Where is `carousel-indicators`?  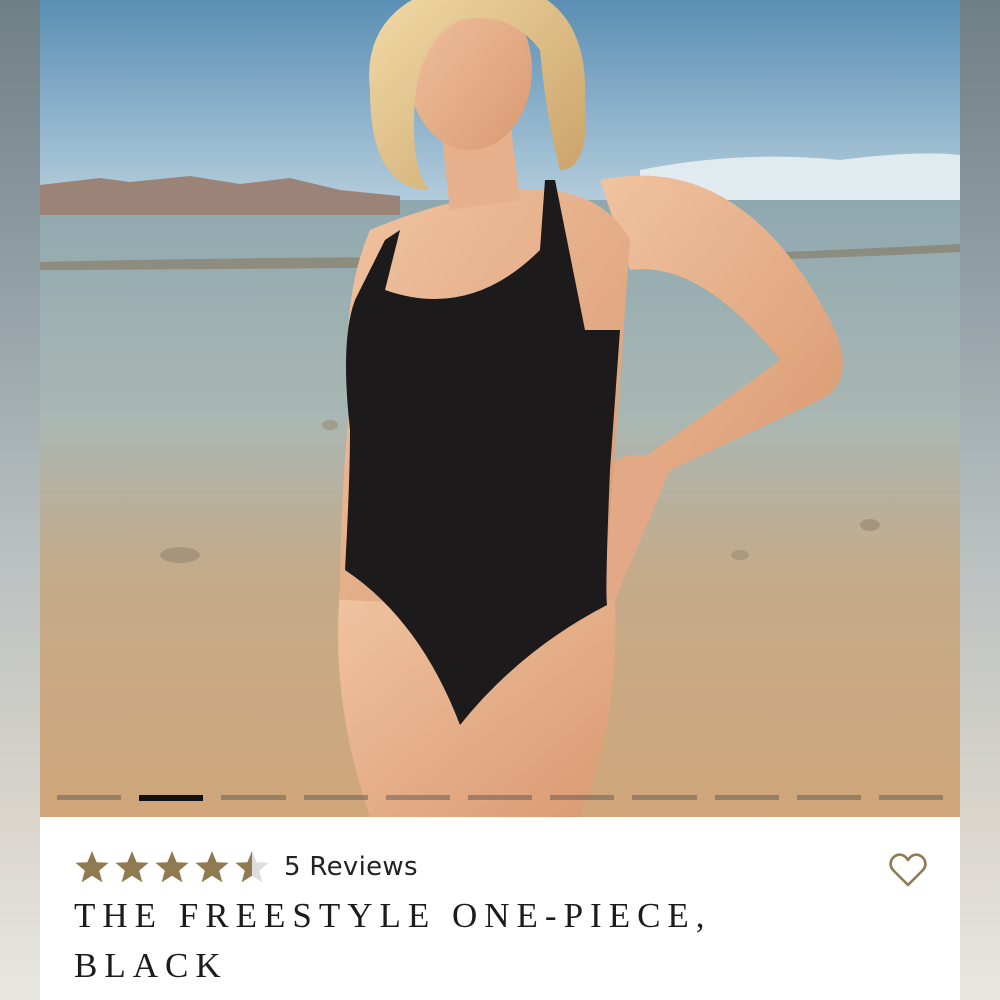 carousel-indicators is located at coordinates (500, 799).